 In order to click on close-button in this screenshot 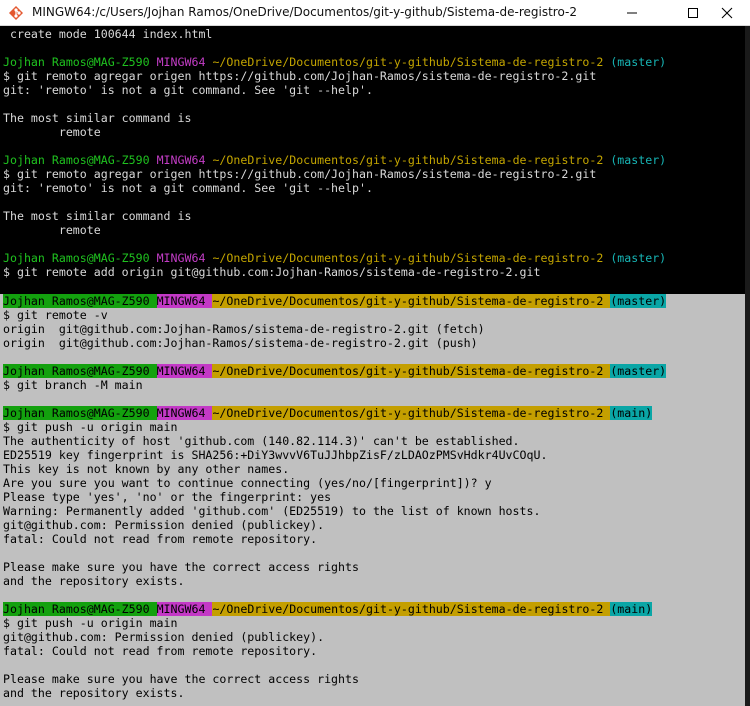, I will do `click(727, 13)`.